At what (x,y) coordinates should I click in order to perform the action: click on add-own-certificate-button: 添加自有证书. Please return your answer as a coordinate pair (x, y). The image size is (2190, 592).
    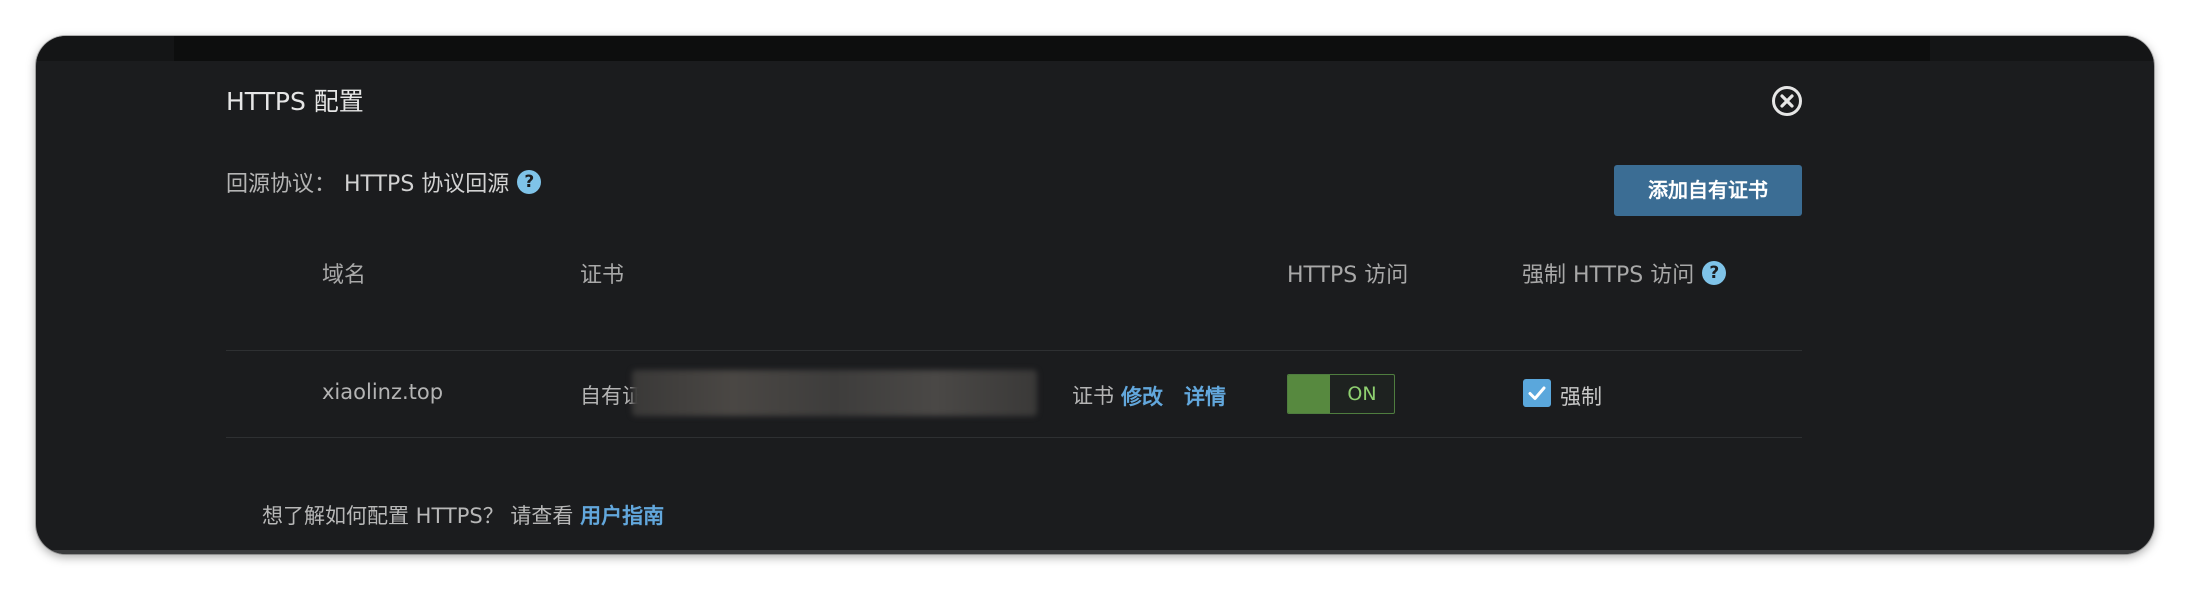
    Looking at the image, I should click on (1708, 190).